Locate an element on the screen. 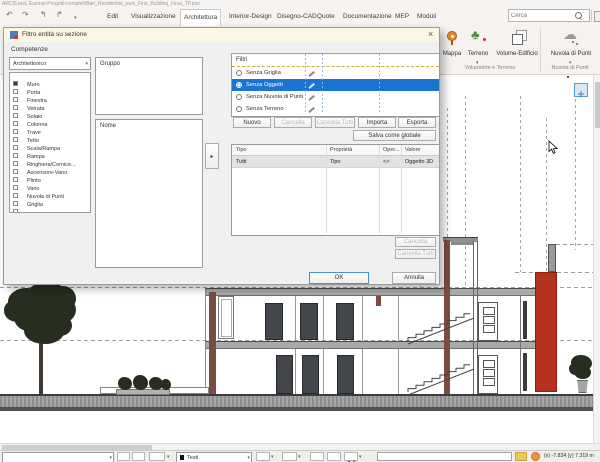 This screenshot has height=462, width=600. cancella-tutti-button: Cancella Tutti is located at coordinates (335, 122).